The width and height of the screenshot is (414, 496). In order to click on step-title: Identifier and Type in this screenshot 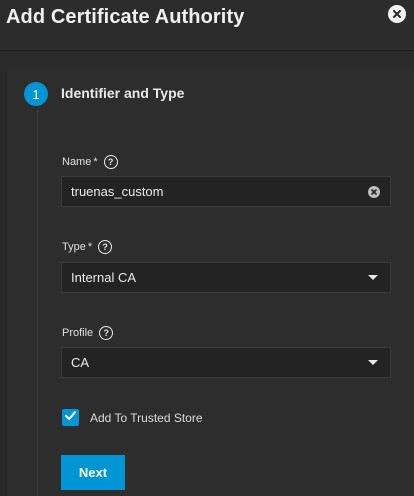, I will do `click(123, 93)`.